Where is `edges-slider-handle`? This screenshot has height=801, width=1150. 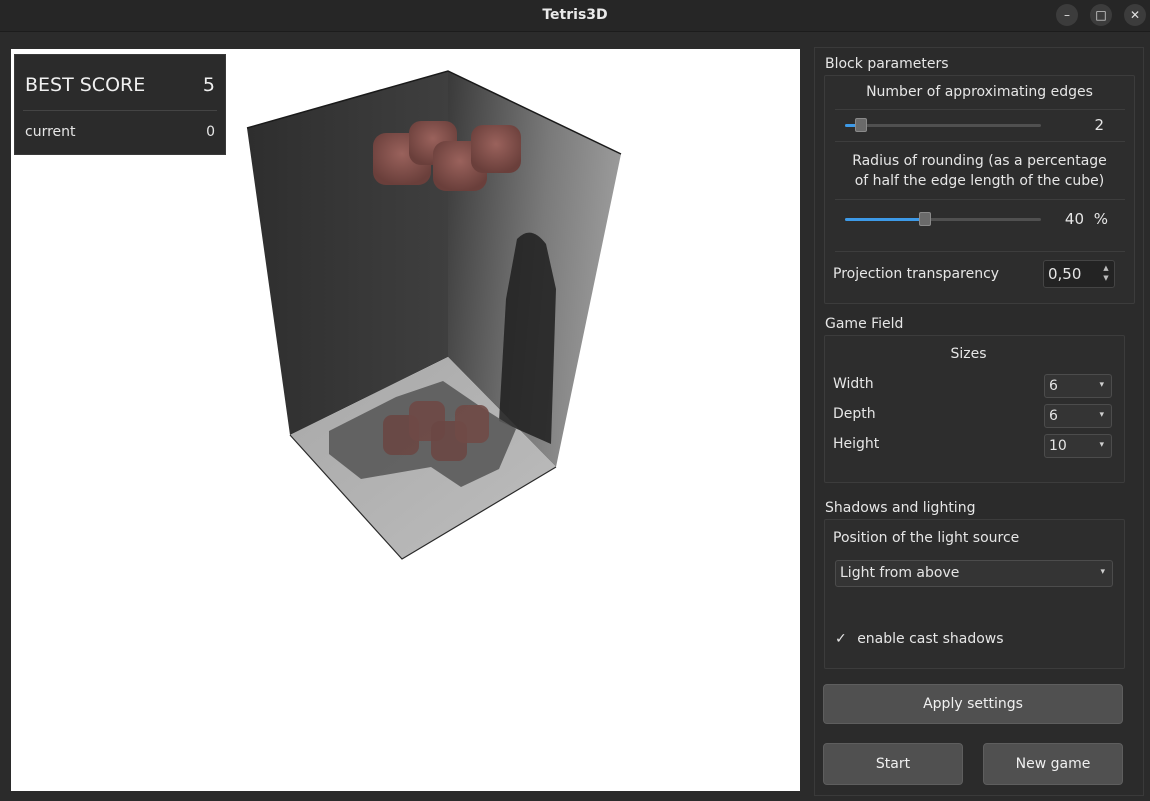
edges-slider-handle is located at coordinates (861, 125).